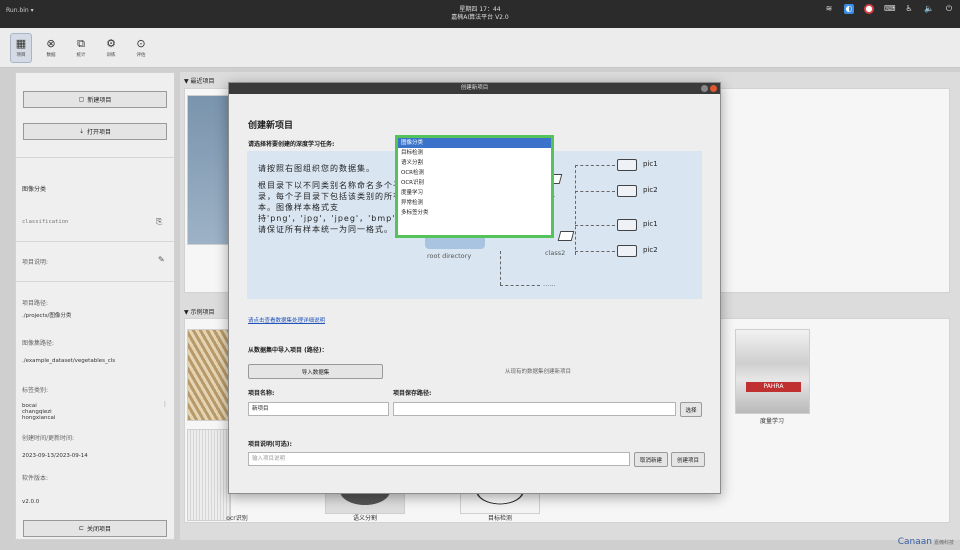 This screenshot has height=550, width=960. I want to click on tool-data: ⊗ 数据, so click(51, 48).